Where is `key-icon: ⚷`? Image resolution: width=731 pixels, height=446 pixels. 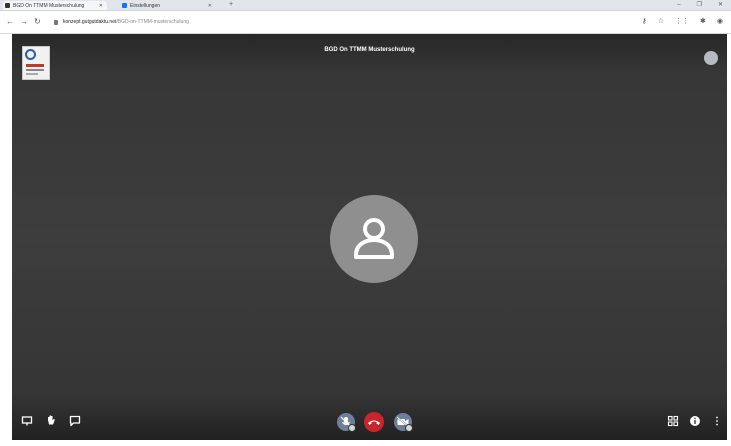
key-icon: ⚷ is located at coordinates (644, 22).